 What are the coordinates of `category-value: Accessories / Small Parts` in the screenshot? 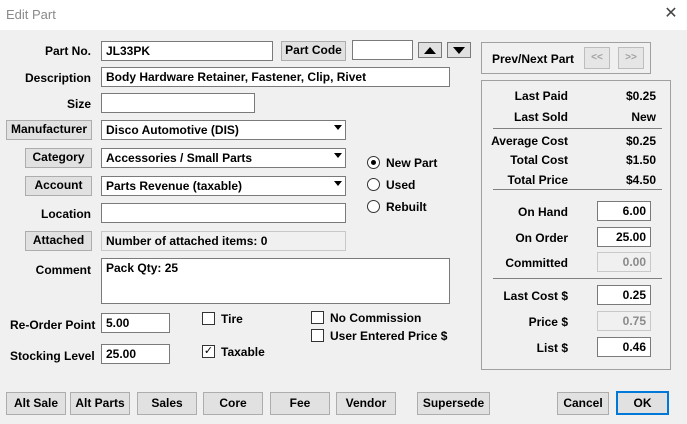 It's located at (179, 158).